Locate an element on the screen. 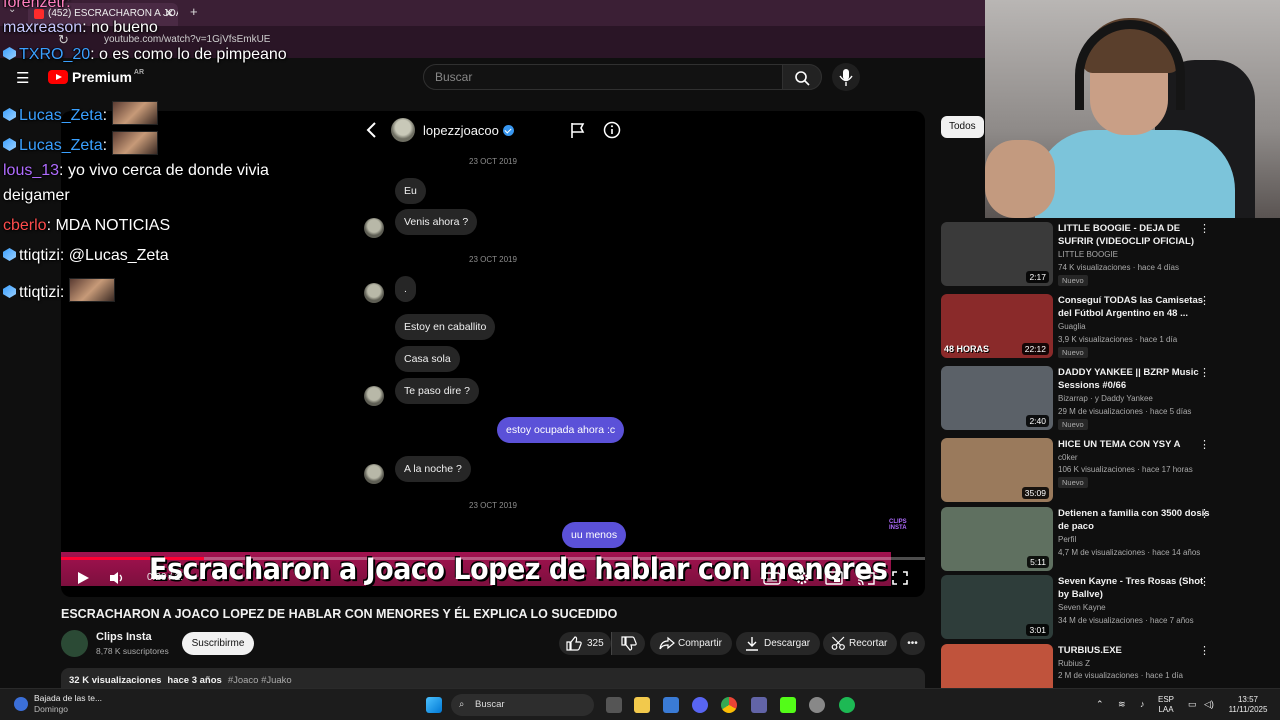 This screenshot has width=1280, height=720. chat-text: : o es como lo de pimpeano is located at coordinates (188, 54).